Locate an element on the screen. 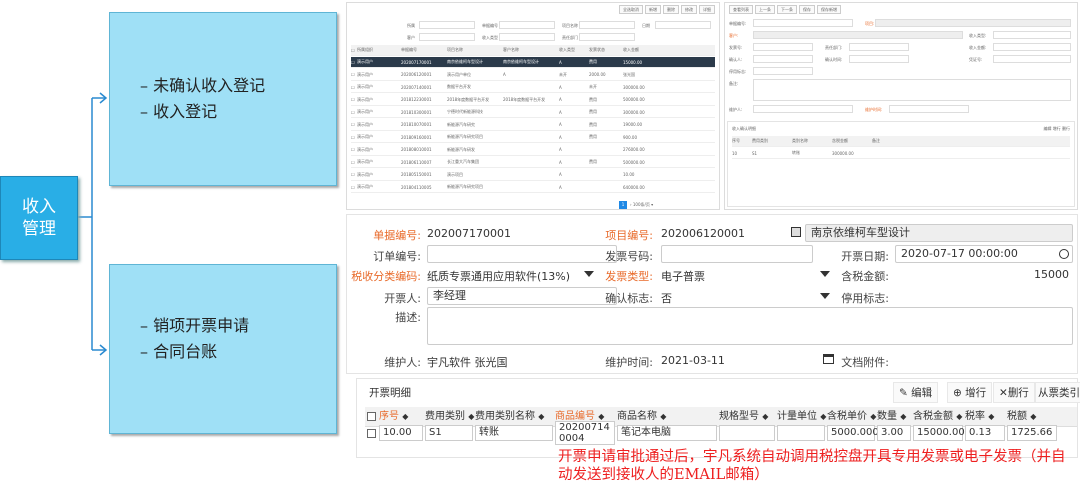  cell-goods-name: 笔记本电脑 is located at coordinates (667, 433).